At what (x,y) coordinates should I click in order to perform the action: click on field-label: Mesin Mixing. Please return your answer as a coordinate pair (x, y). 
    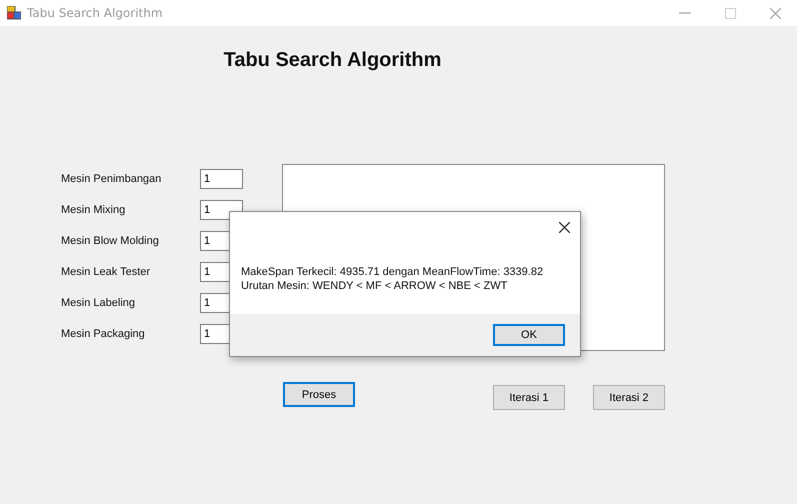
    Looking at the image, I should click on (93, 210).